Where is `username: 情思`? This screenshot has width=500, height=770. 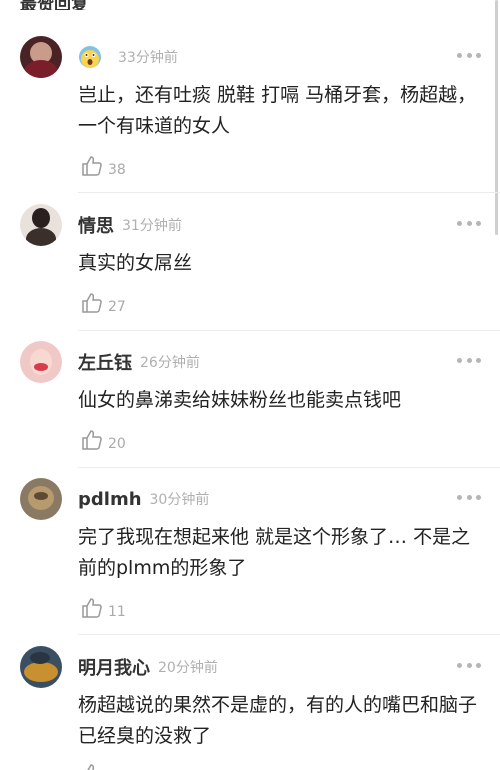 username: 情思 is located at coordinates (96, 225).